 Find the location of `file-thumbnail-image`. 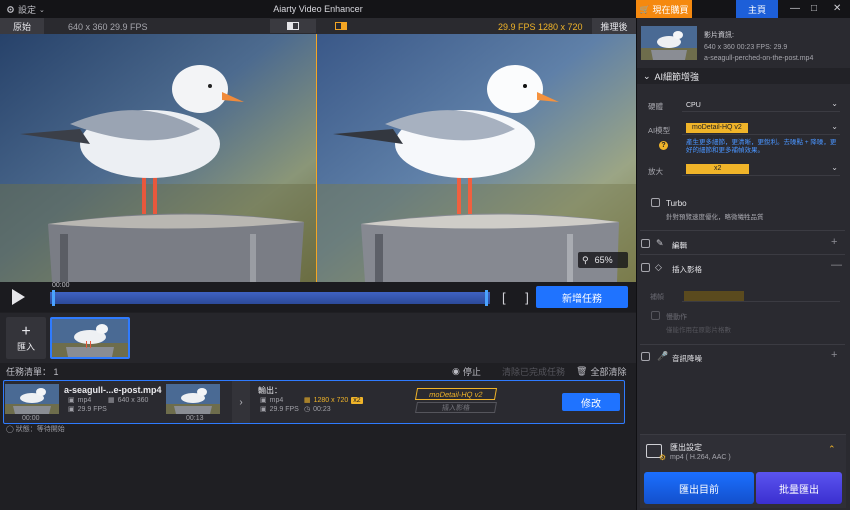

file-thumbnail-image is located at coordinates (669, 43).